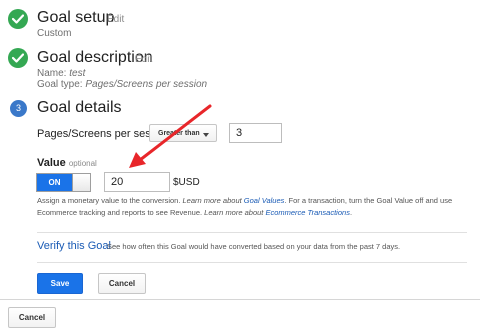 This screenshot has width=501, height=335. I want to click on goal-value-toggle: ON, so click(63, 182).